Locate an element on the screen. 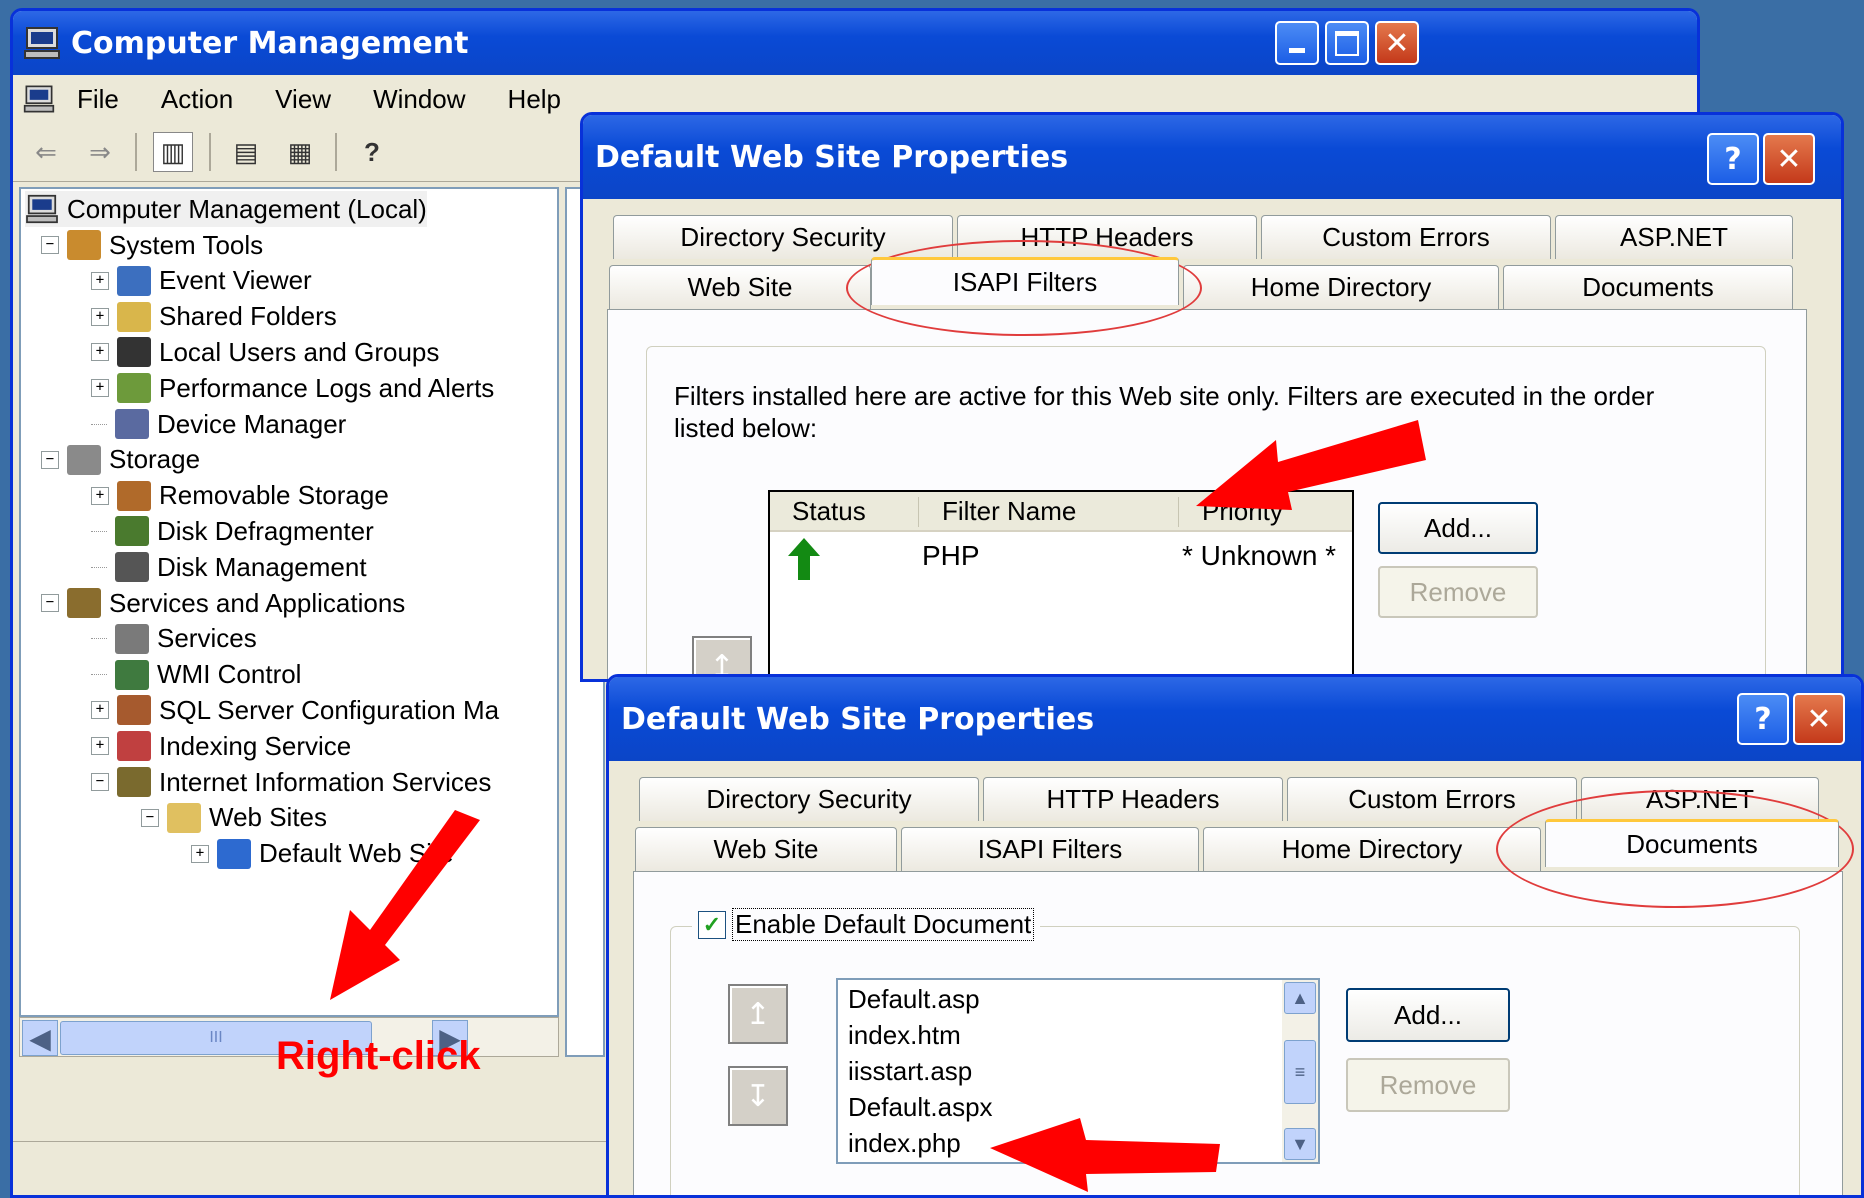  tree-item: + Event Viewer is located at coordinates (201, 281).